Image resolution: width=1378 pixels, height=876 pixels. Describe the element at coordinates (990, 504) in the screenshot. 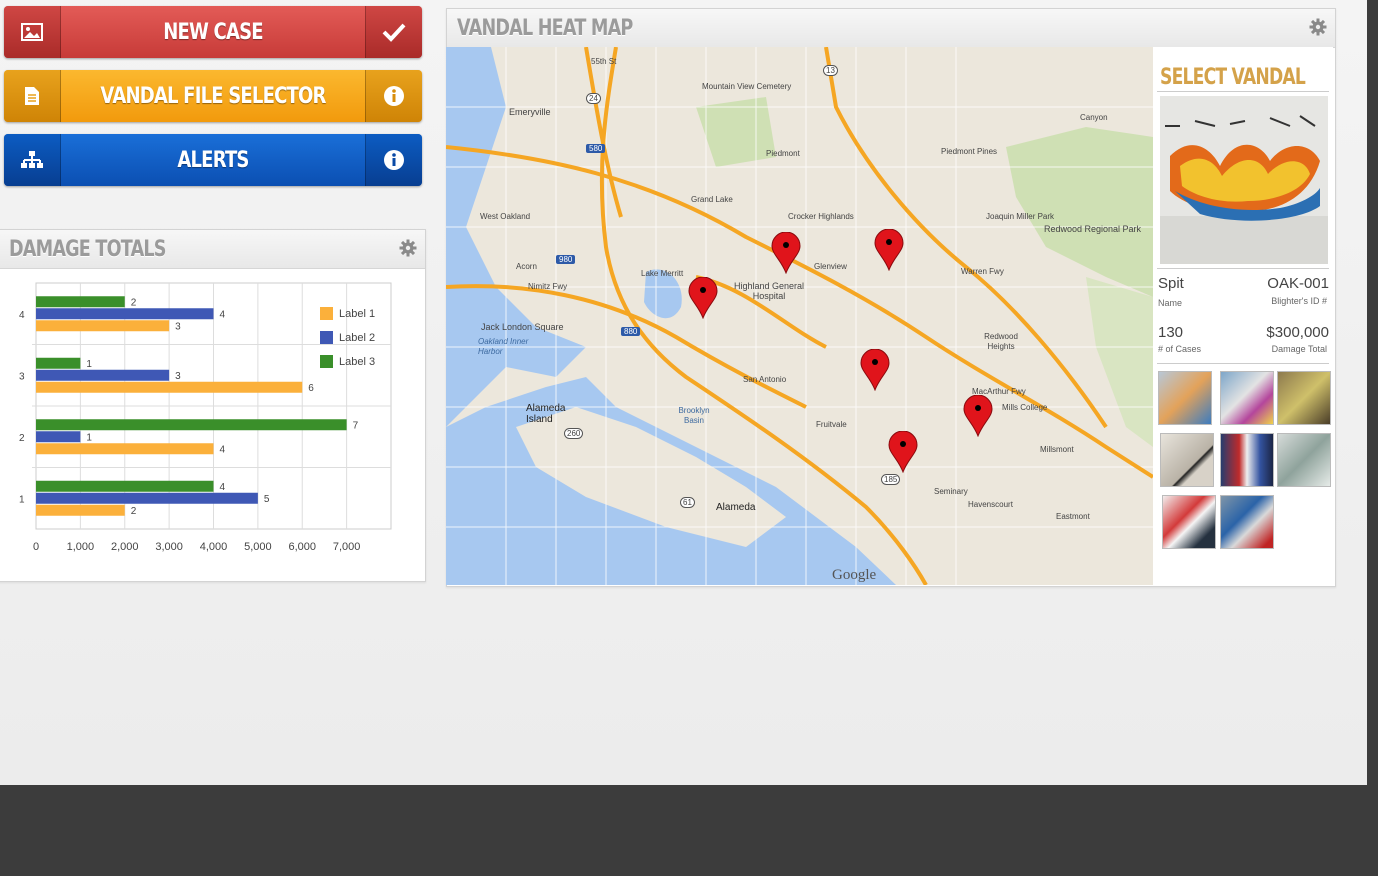

I see `map-label: Havenscourt` at that location.